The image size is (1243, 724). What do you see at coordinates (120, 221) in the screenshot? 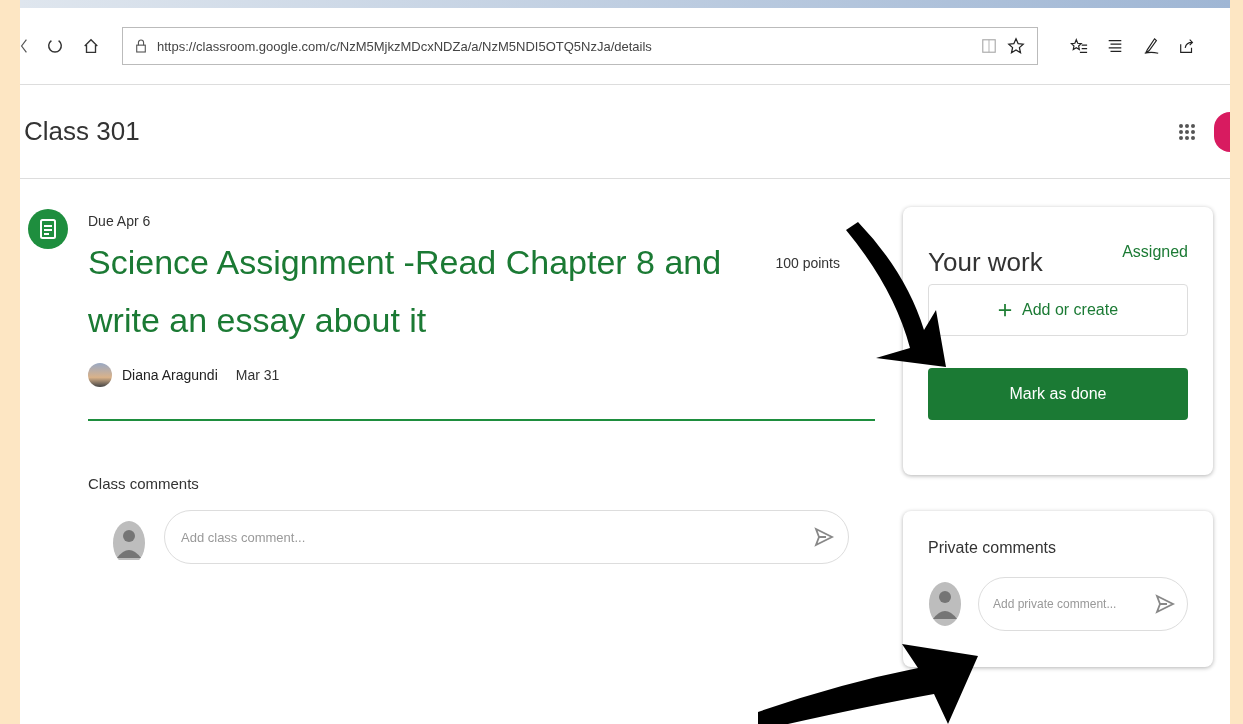
I see `due-date: Due Apr 6` at bounding box center [120, 221].